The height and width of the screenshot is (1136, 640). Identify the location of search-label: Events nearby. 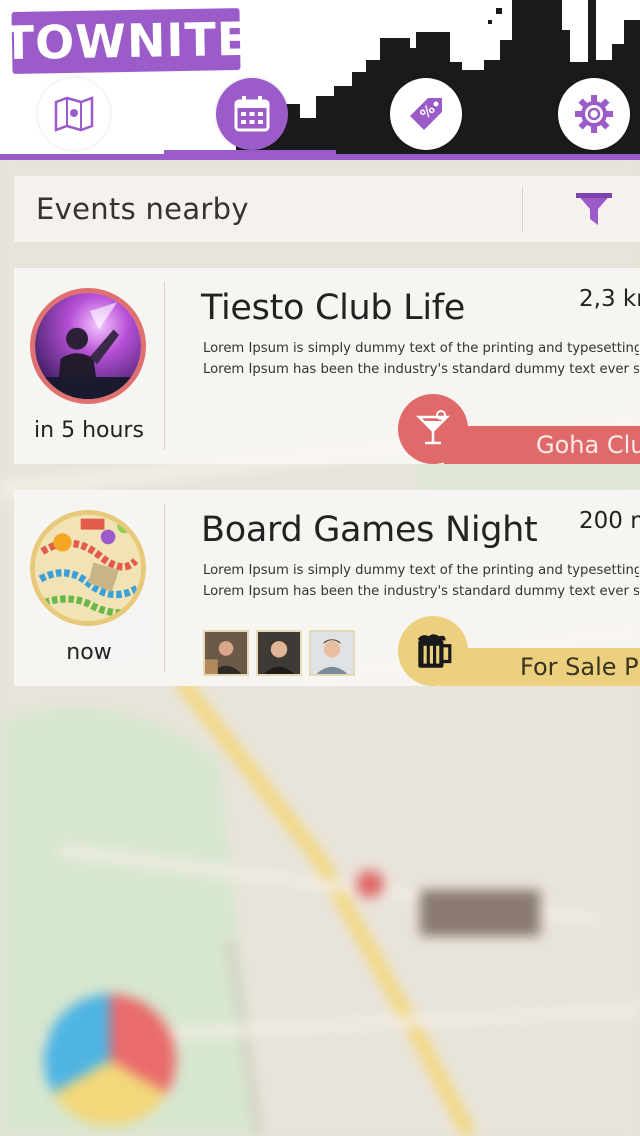
(142, 209).